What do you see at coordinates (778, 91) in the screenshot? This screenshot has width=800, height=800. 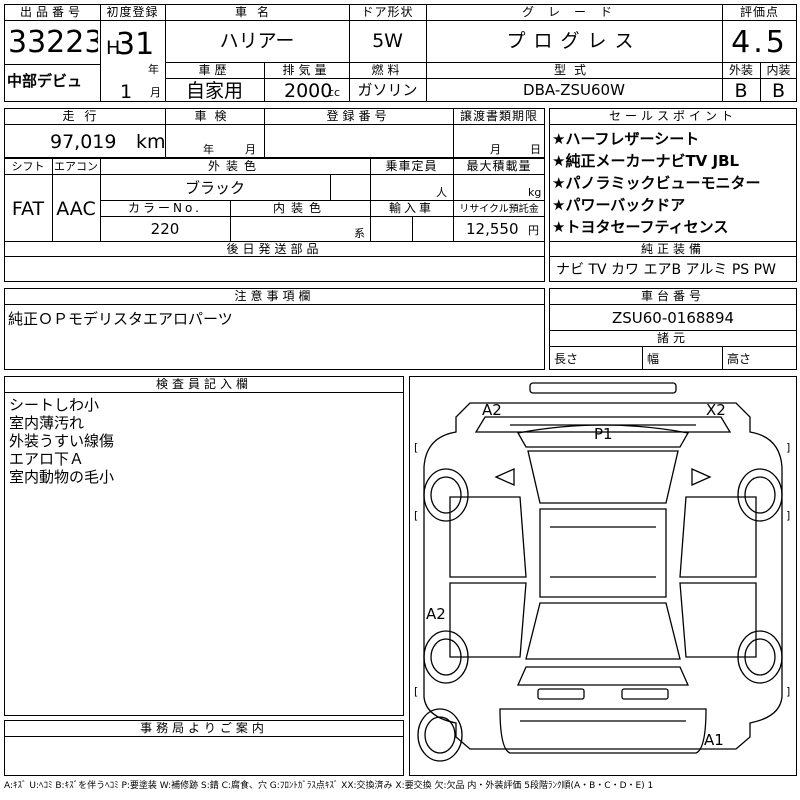 I see `interior-grade: B` at bounding box center [778, 91].